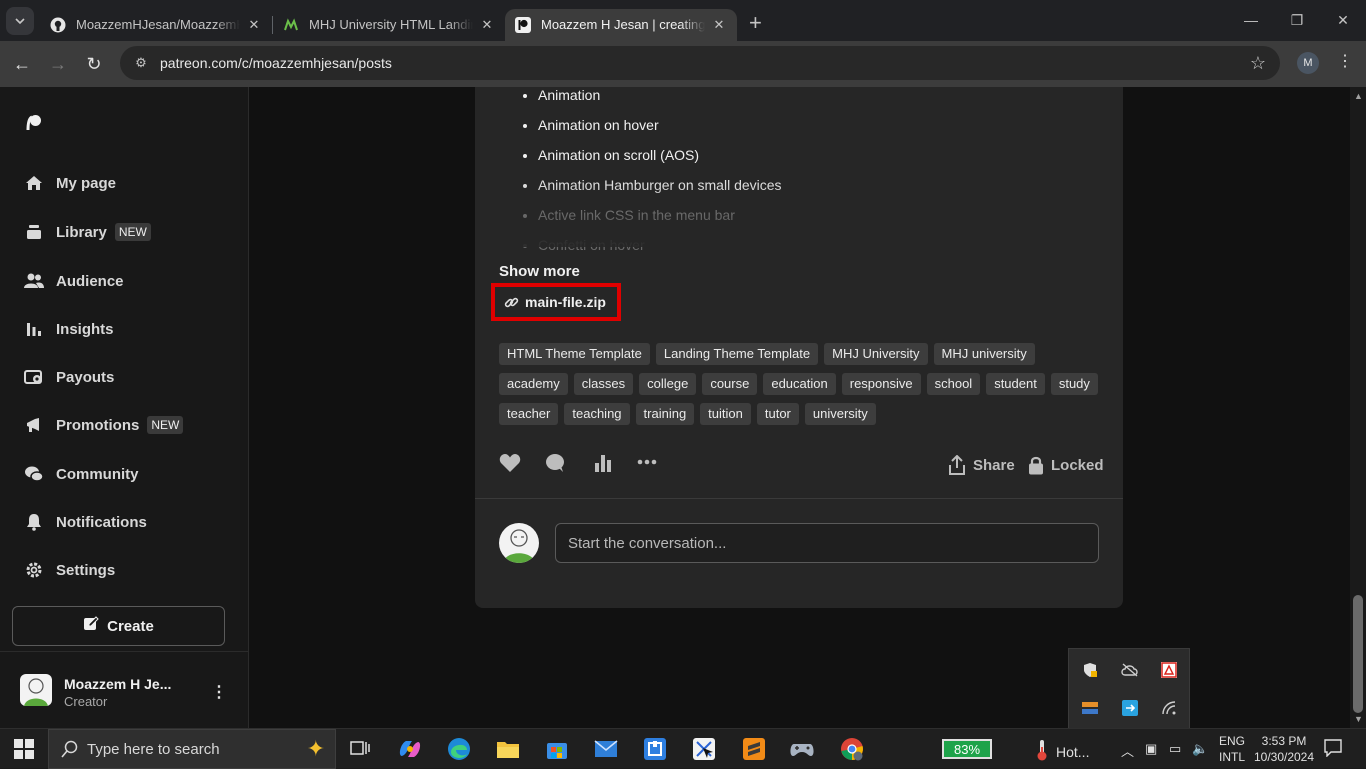  I want to click on user-footer: Moazzem H Je... Creator ⋮, so click(124, 689).